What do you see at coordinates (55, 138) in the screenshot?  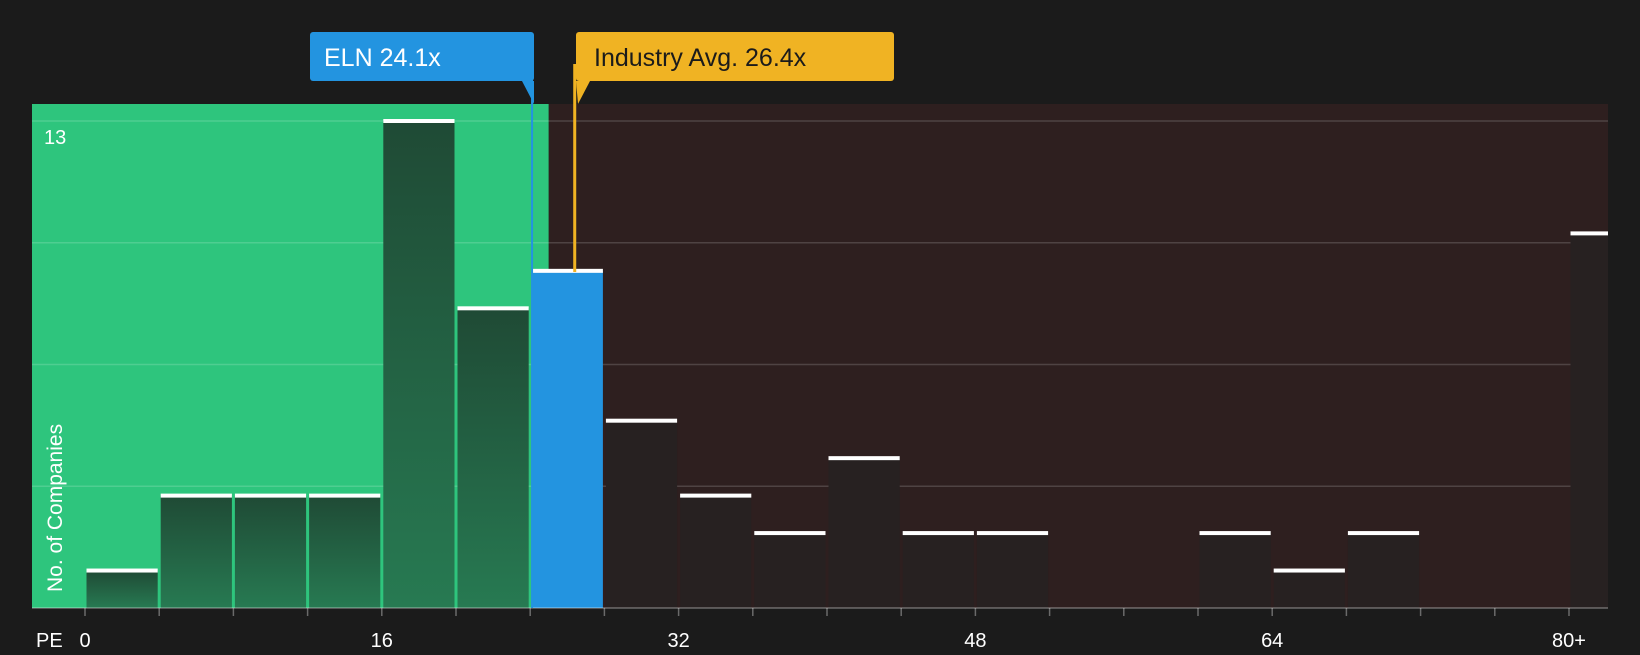 I see `y-max-label: 13` at bounding box center [55, 138].